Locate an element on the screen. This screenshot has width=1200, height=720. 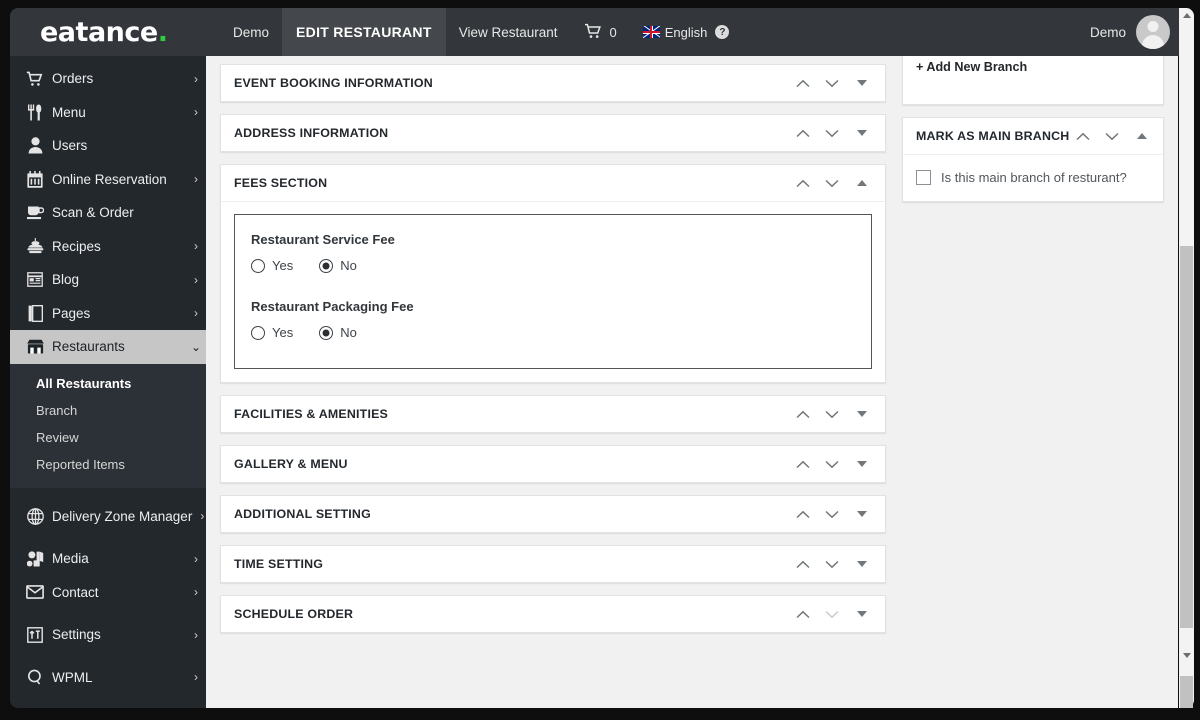
nav-tab-view-restaurant: View Restaurant is located at coordinates (508, 32).